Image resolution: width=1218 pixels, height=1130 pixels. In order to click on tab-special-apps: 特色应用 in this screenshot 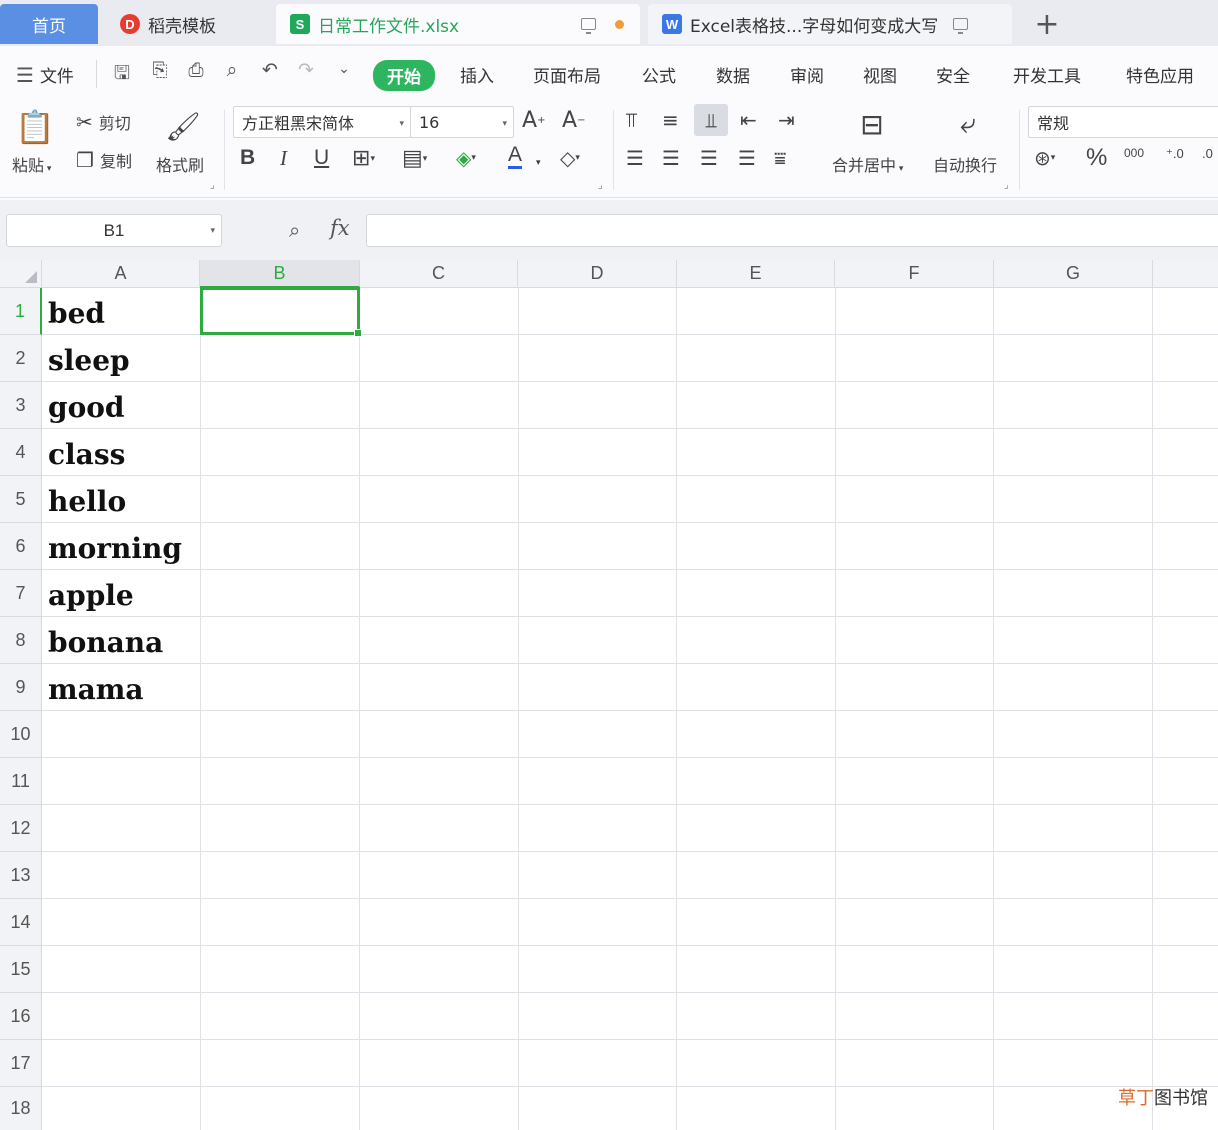, I will do `click(1160, 74)`.